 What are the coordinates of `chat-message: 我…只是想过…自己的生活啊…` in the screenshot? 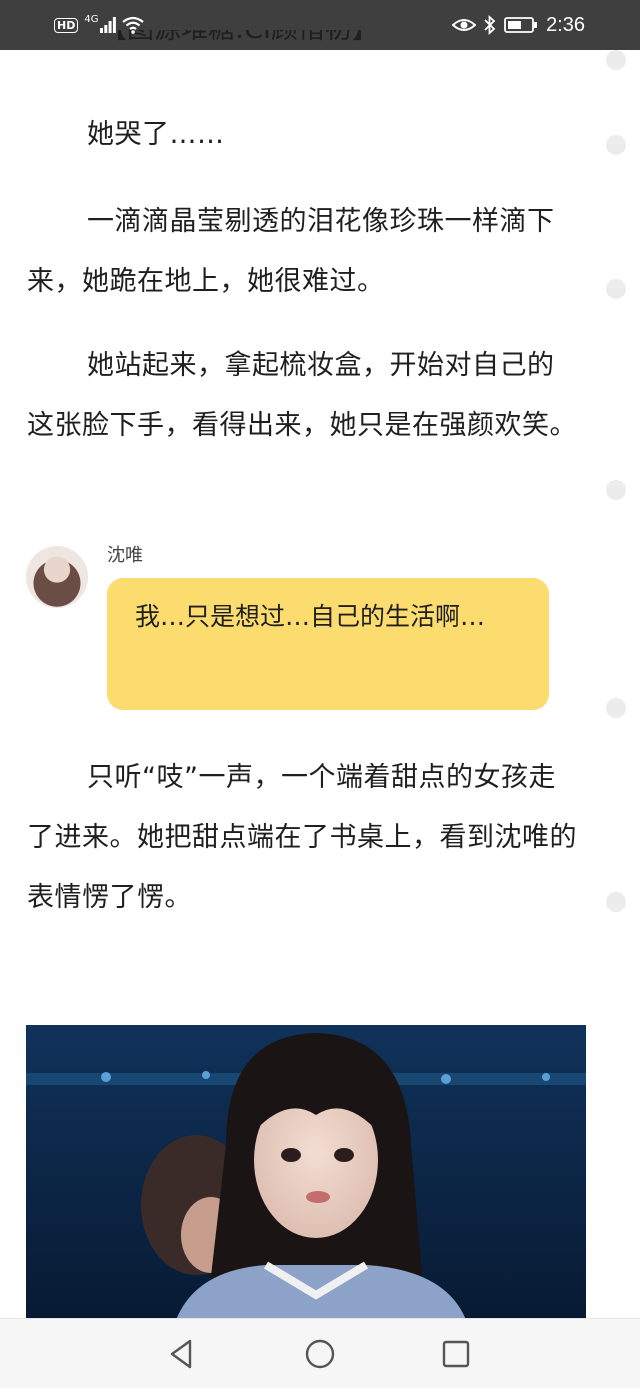 It's located at (310, 616).